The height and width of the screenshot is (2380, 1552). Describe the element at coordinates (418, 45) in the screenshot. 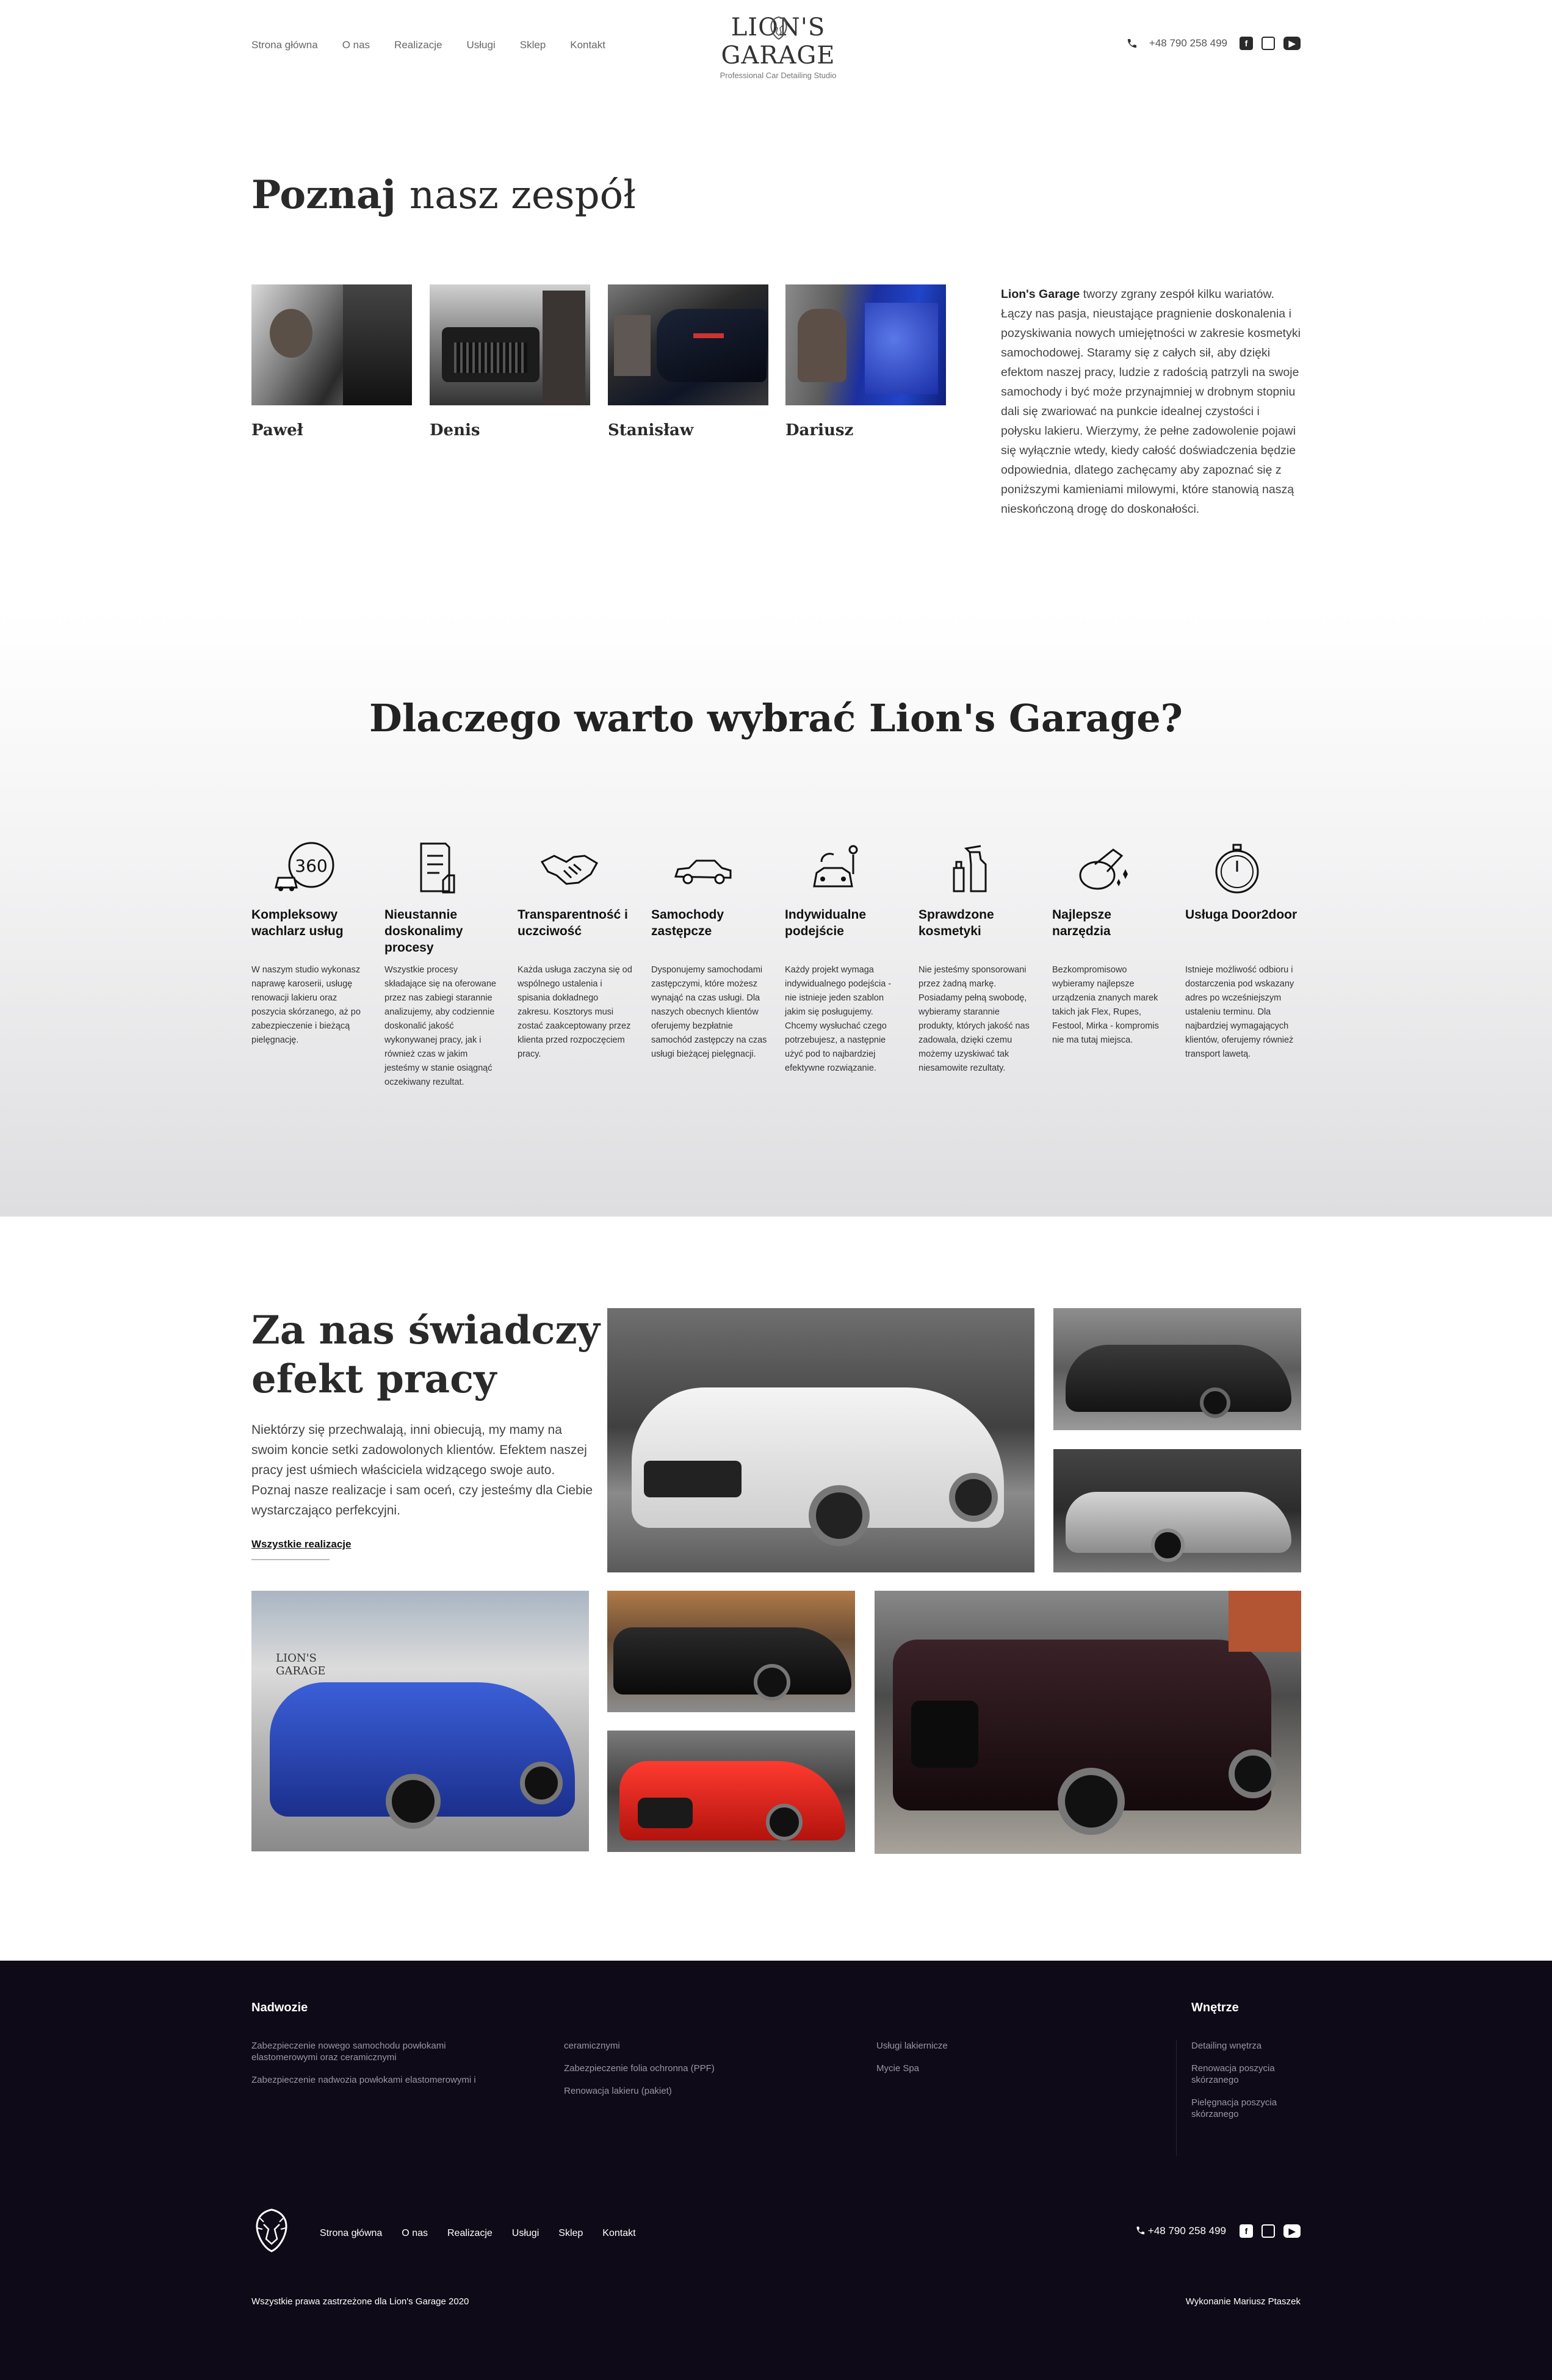

I see `nav-realizations: Realizacje` at that location.